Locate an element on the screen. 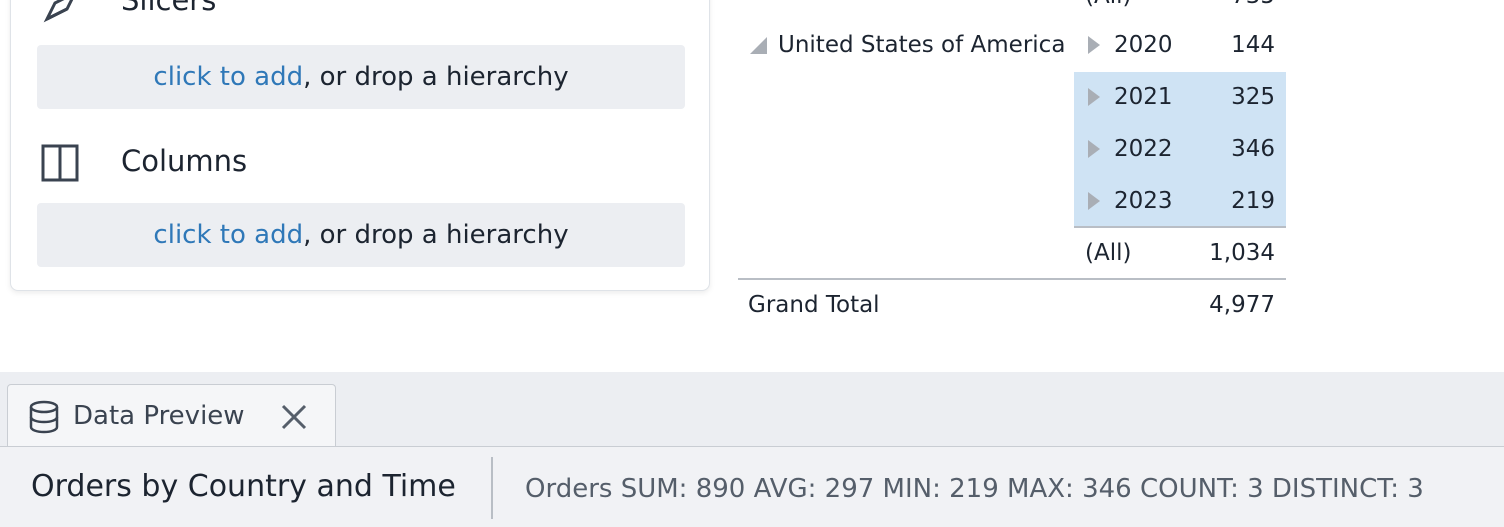 The width and height of the screenshot is (1504, 527). slicers-click-to-add-link: click to add is located at coordinates (228, 77).